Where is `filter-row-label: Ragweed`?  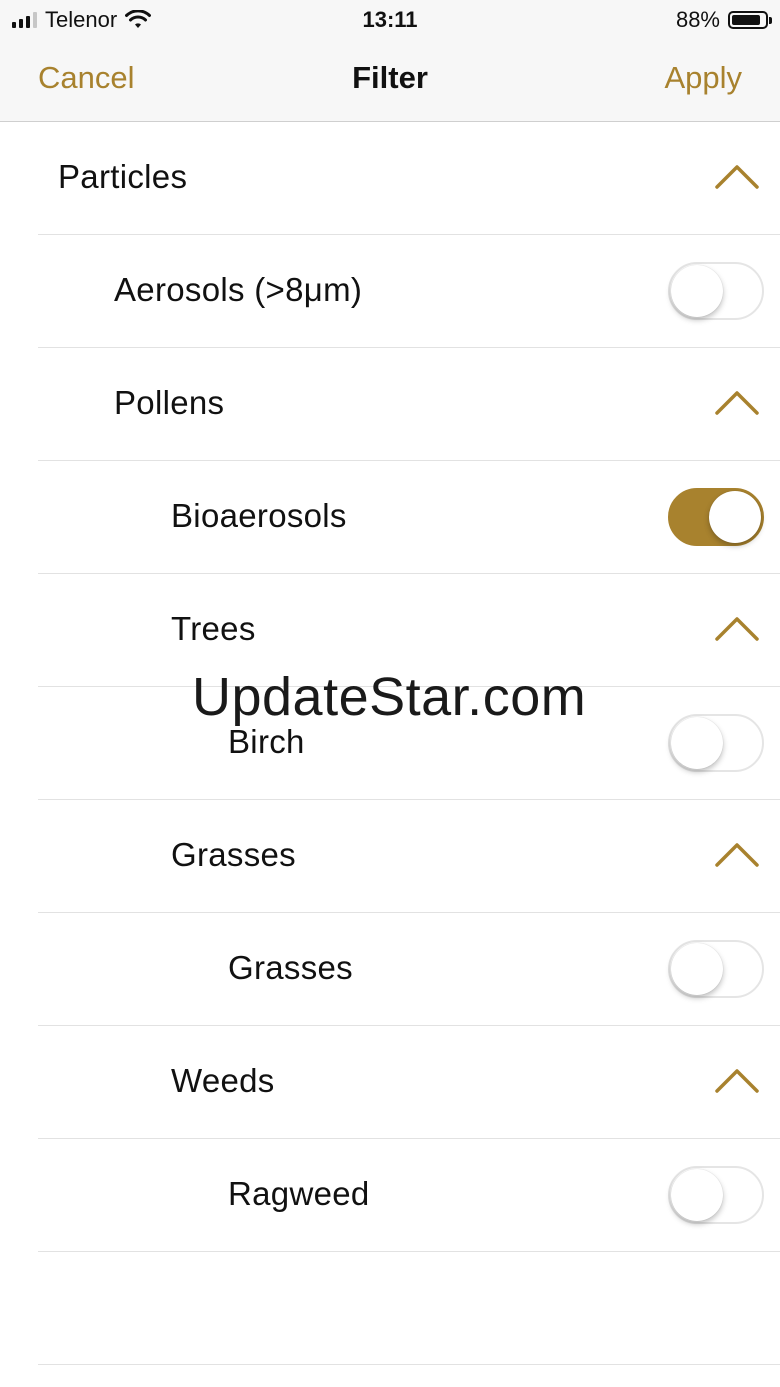 filter-row-label: Ragweed is located at coordinates (299, 1193).